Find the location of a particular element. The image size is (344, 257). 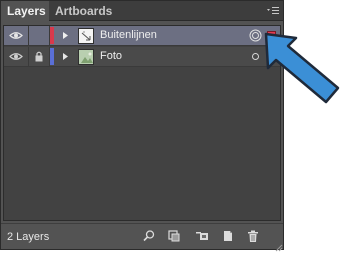

tab-artboards: Artboards is located at coordinates (83, 11).